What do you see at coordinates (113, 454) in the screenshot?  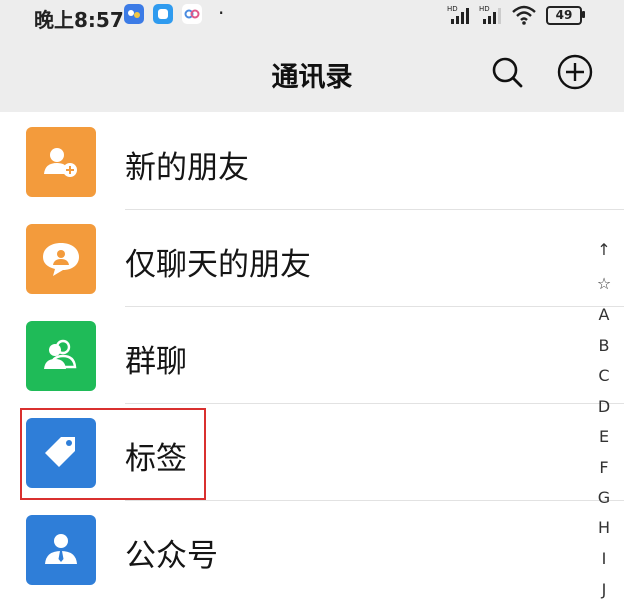 I see `highlight-annotation` at bounding box center [113, 454].